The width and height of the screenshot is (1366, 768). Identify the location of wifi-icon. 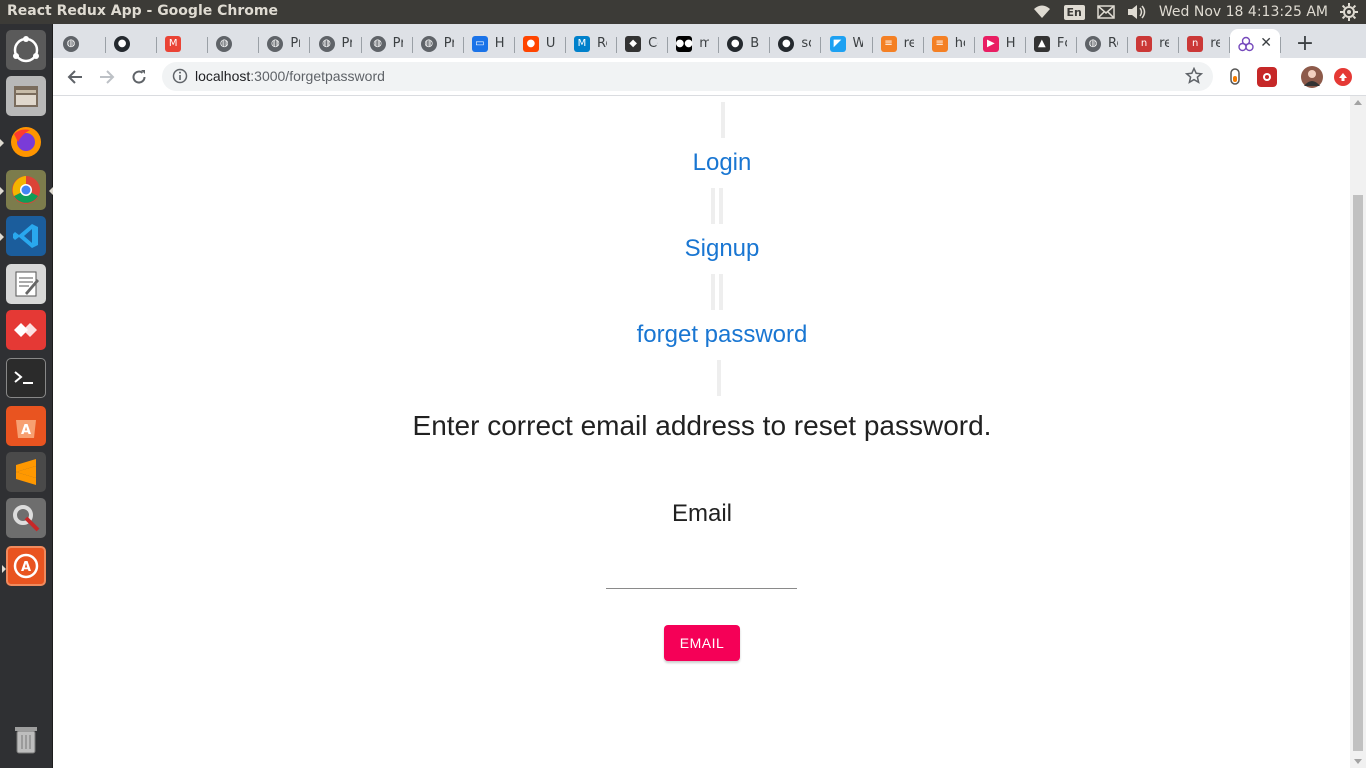
(1042, 12).